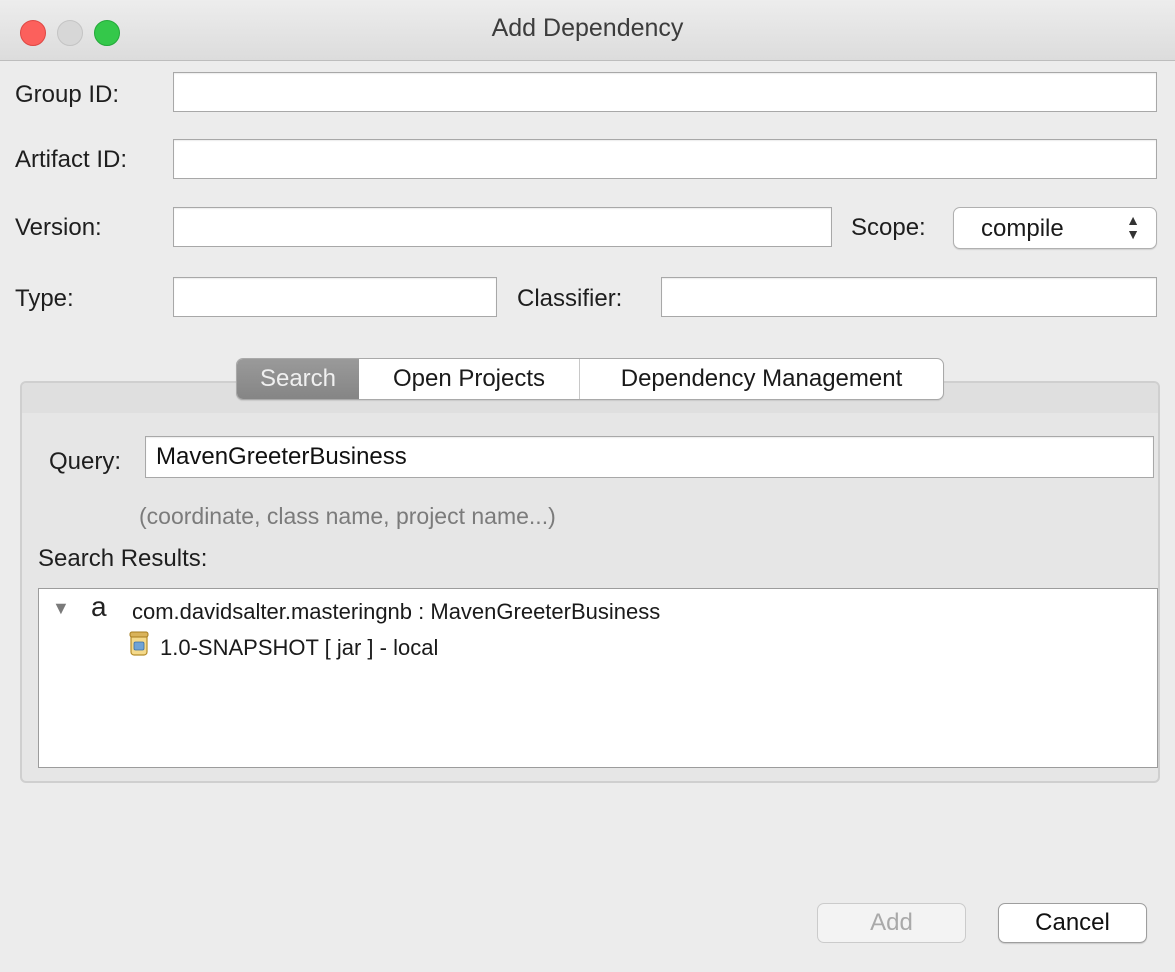 The height and width of the screenshot is (972, 1175). I want to click on type-label: Type:, so click(44, 298).